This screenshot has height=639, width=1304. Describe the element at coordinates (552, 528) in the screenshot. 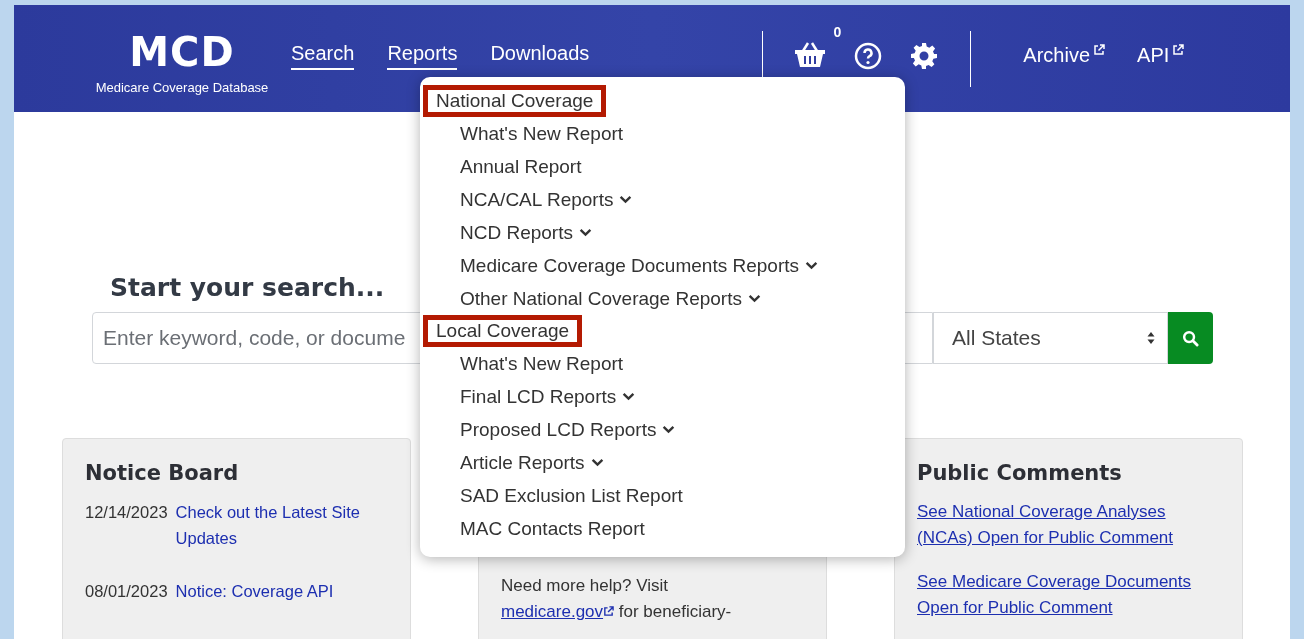

I see `menu-item: MAC Contacts Report` at that location.